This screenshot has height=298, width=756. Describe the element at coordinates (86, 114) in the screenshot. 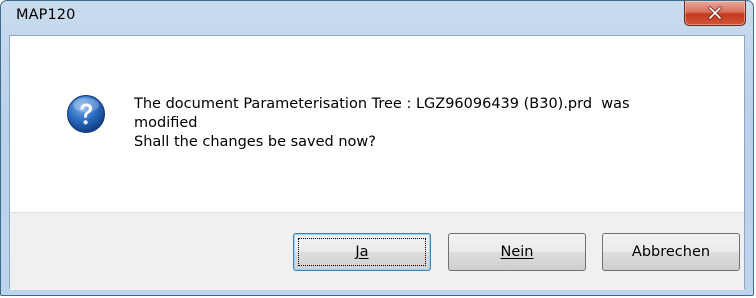

I see `question-icon` at that location.